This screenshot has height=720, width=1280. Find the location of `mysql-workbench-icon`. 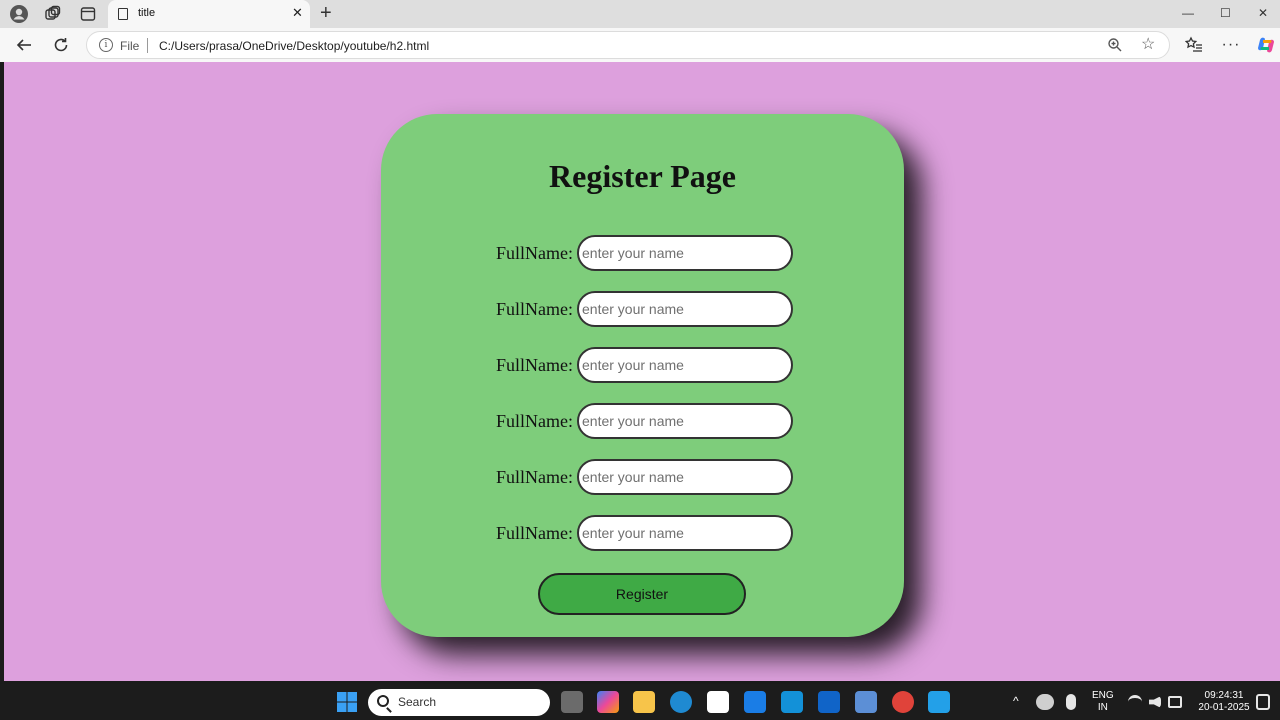

mysql-workbench-icon is located at coordinates (792, 702).